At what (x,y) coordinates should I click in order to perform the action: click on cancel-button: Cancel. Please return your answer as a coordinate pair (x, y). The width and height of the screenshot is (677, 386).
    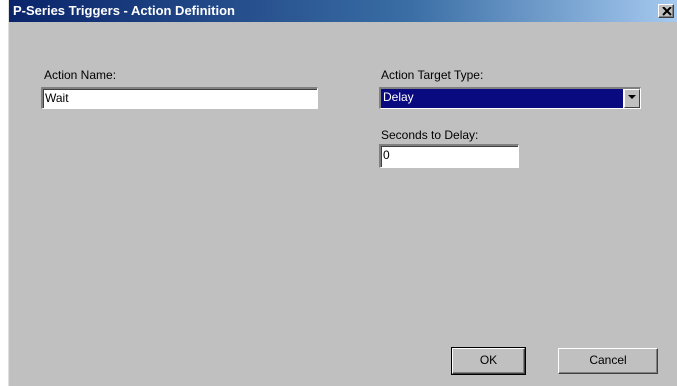
    Looking at the image, I should click on (608, 361).